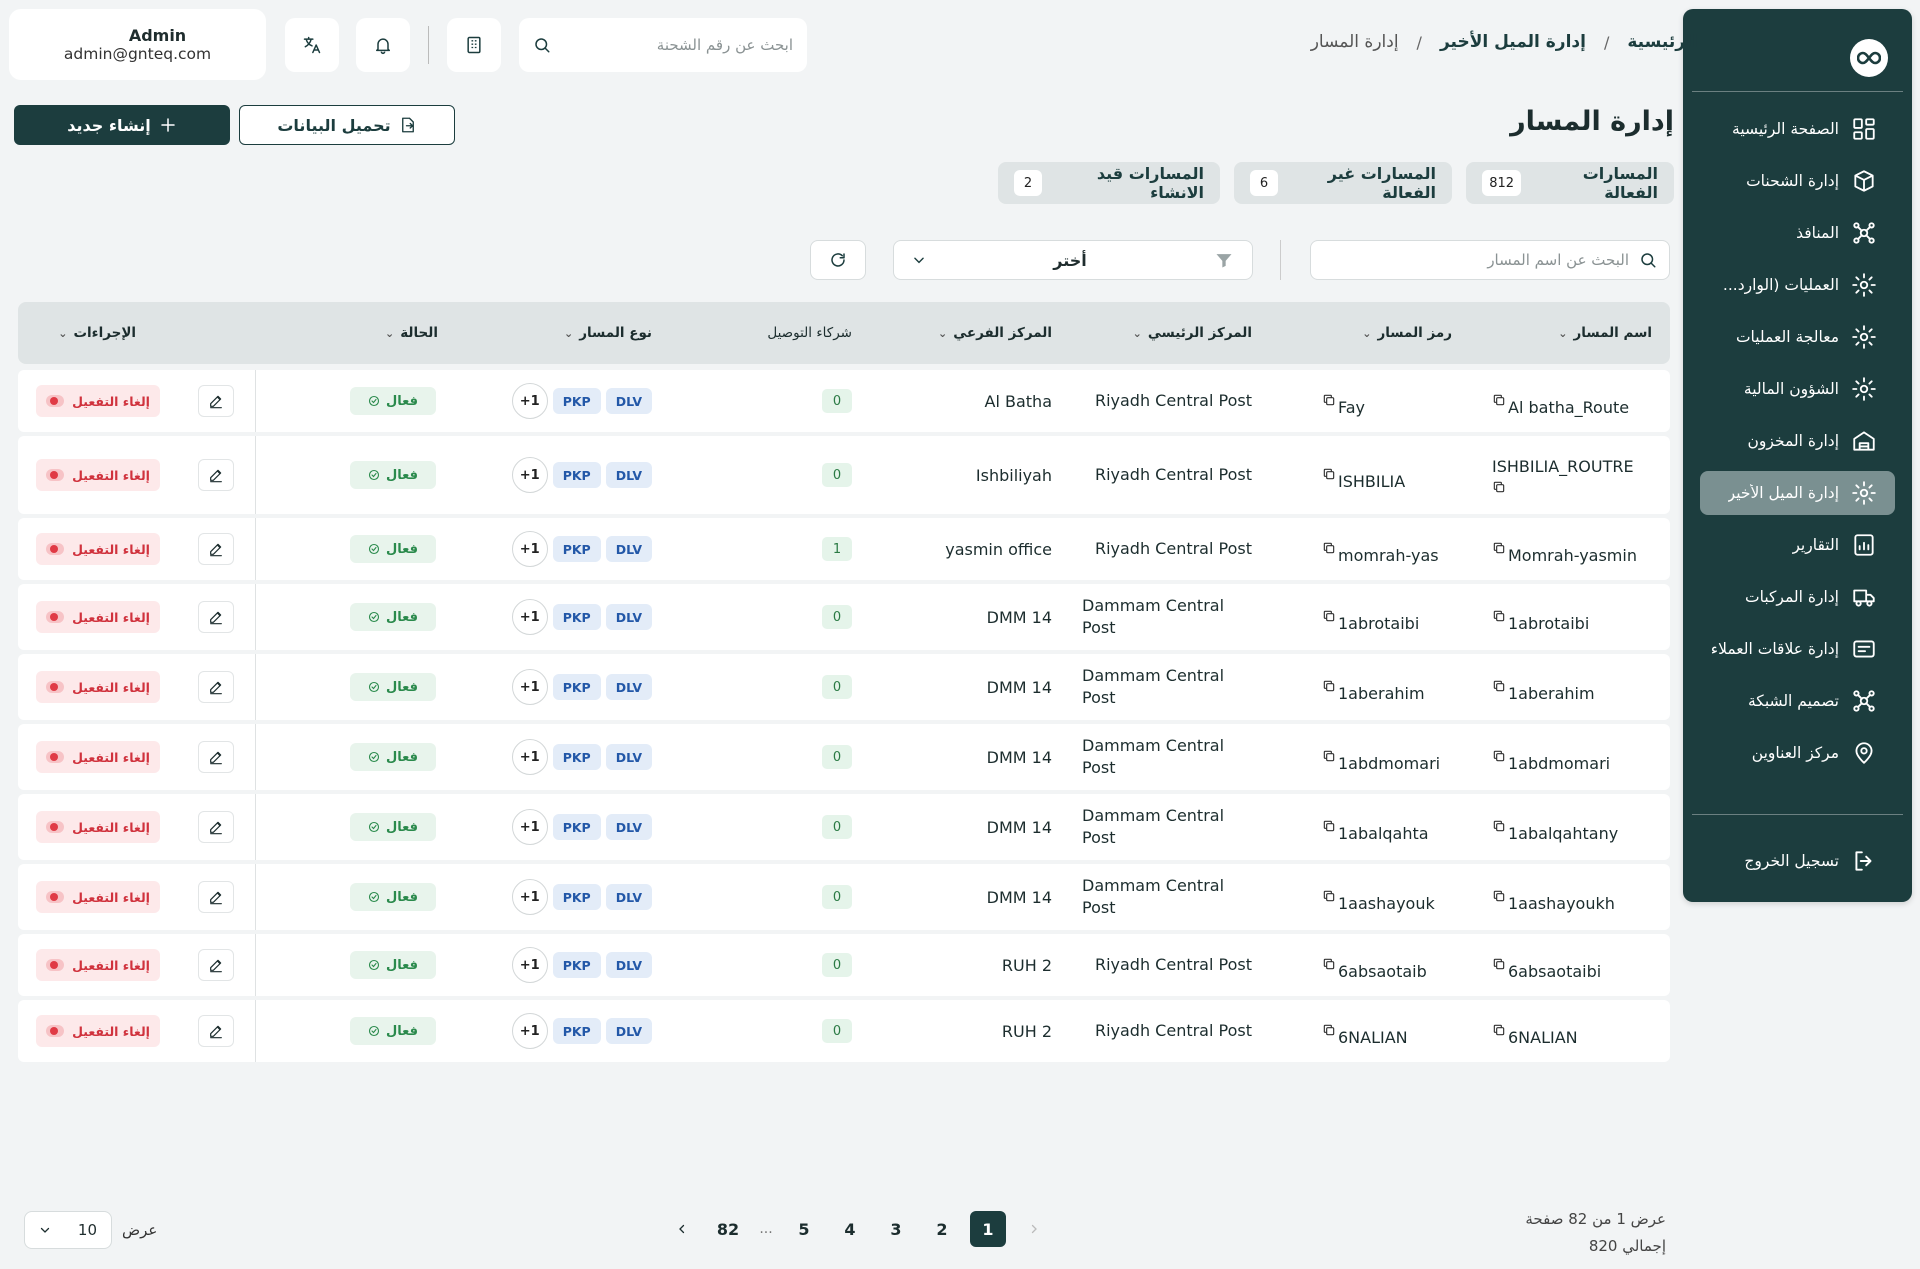 The width and height of the screenshot is (1920, 1269). I want to click on route-code-wrap: 1abdmomari, so click(1381, 757).